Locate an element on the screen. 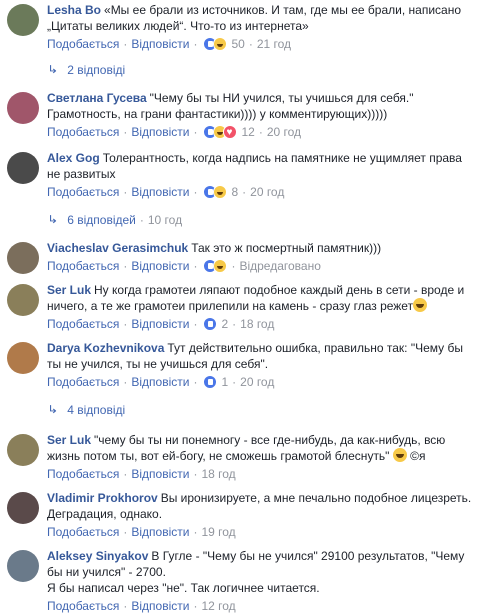 The height and width of the screenshot is (614, 481). comment-author: Светлана Гусева is located at coordinates (97, 98).